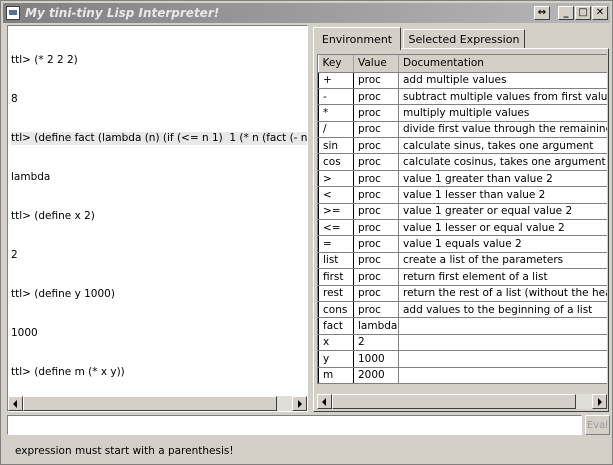  What do you see at coordinates (566, 13) in the screenshot?
I see `minimize-button: _` at bounding box center [566, 13].